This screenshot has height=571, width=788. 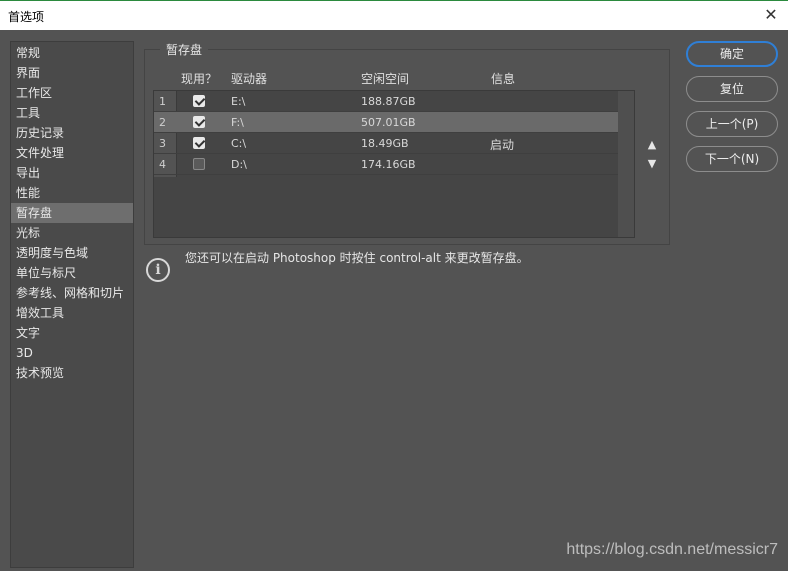 What do you see at coordinates (732, 124) in the screenshot?
I see `previous-button: 上一个(P)` at bounding box center [732, 124].